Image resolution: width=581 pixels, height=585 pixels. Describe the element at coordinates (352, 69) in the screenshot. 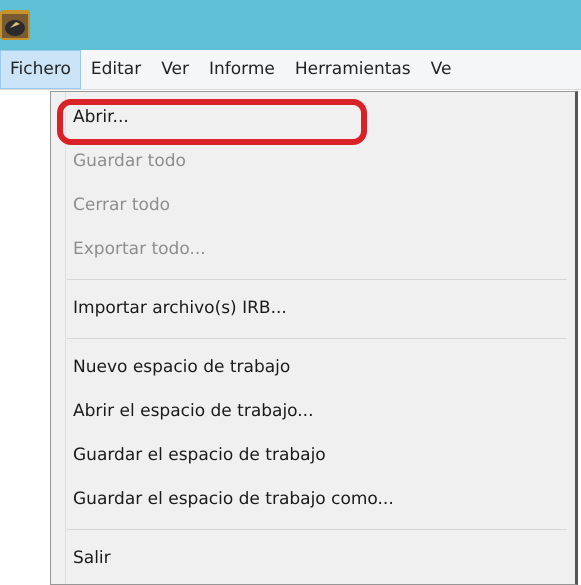

I see `menu-bar-item: Herramientas` at that location.